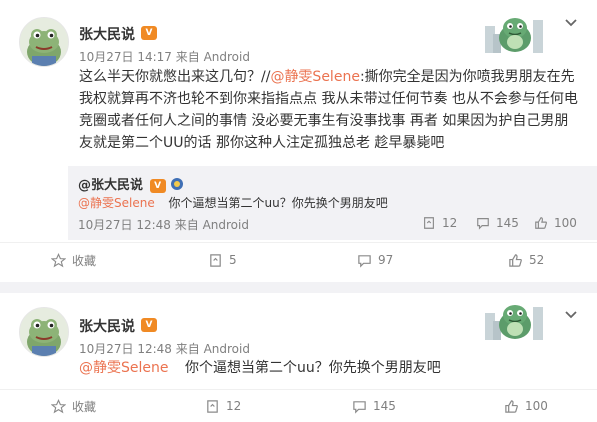 This screenshot has height=422, width=597. I want to click on medal-icon, so click(177, 184).